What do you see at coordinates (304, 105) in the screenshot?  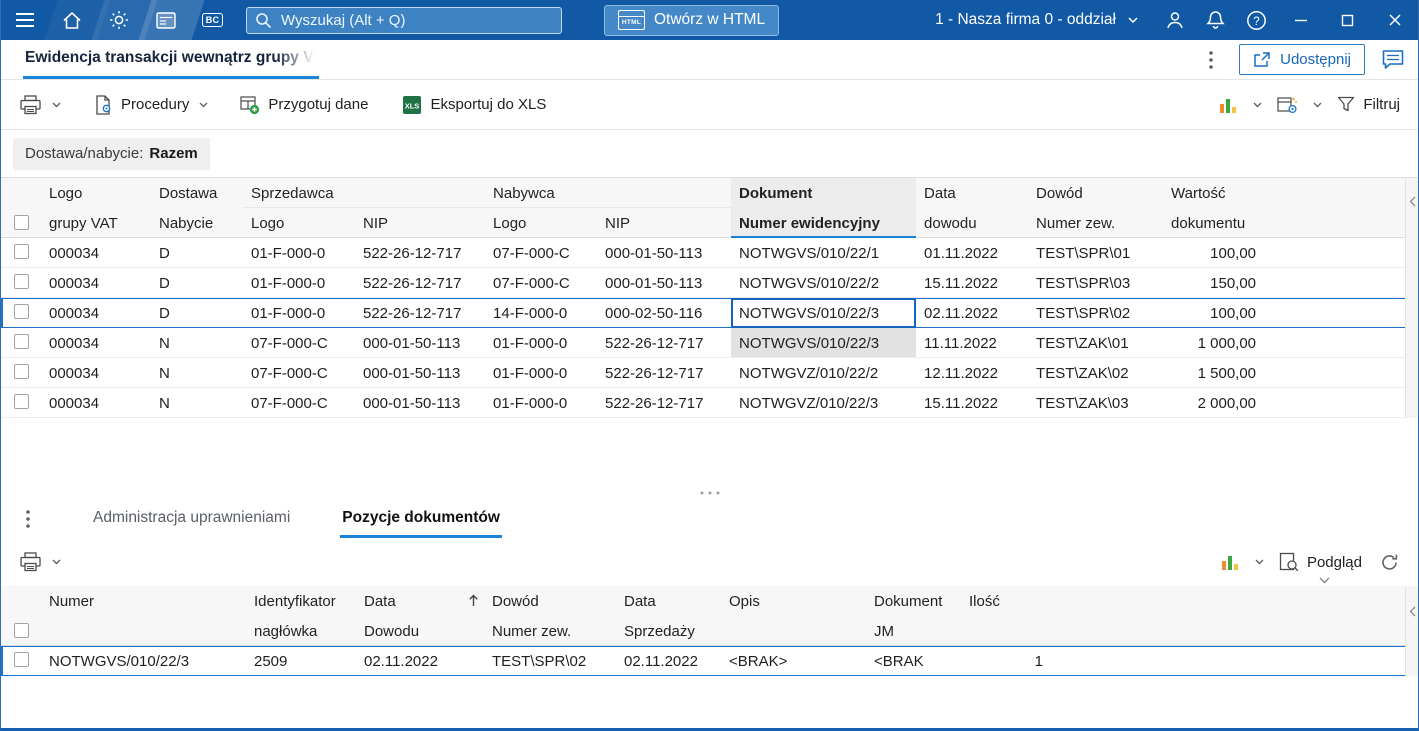 I see `przygotuj-dane-button: Przygotuj dane` at bounding box center [304, 105].